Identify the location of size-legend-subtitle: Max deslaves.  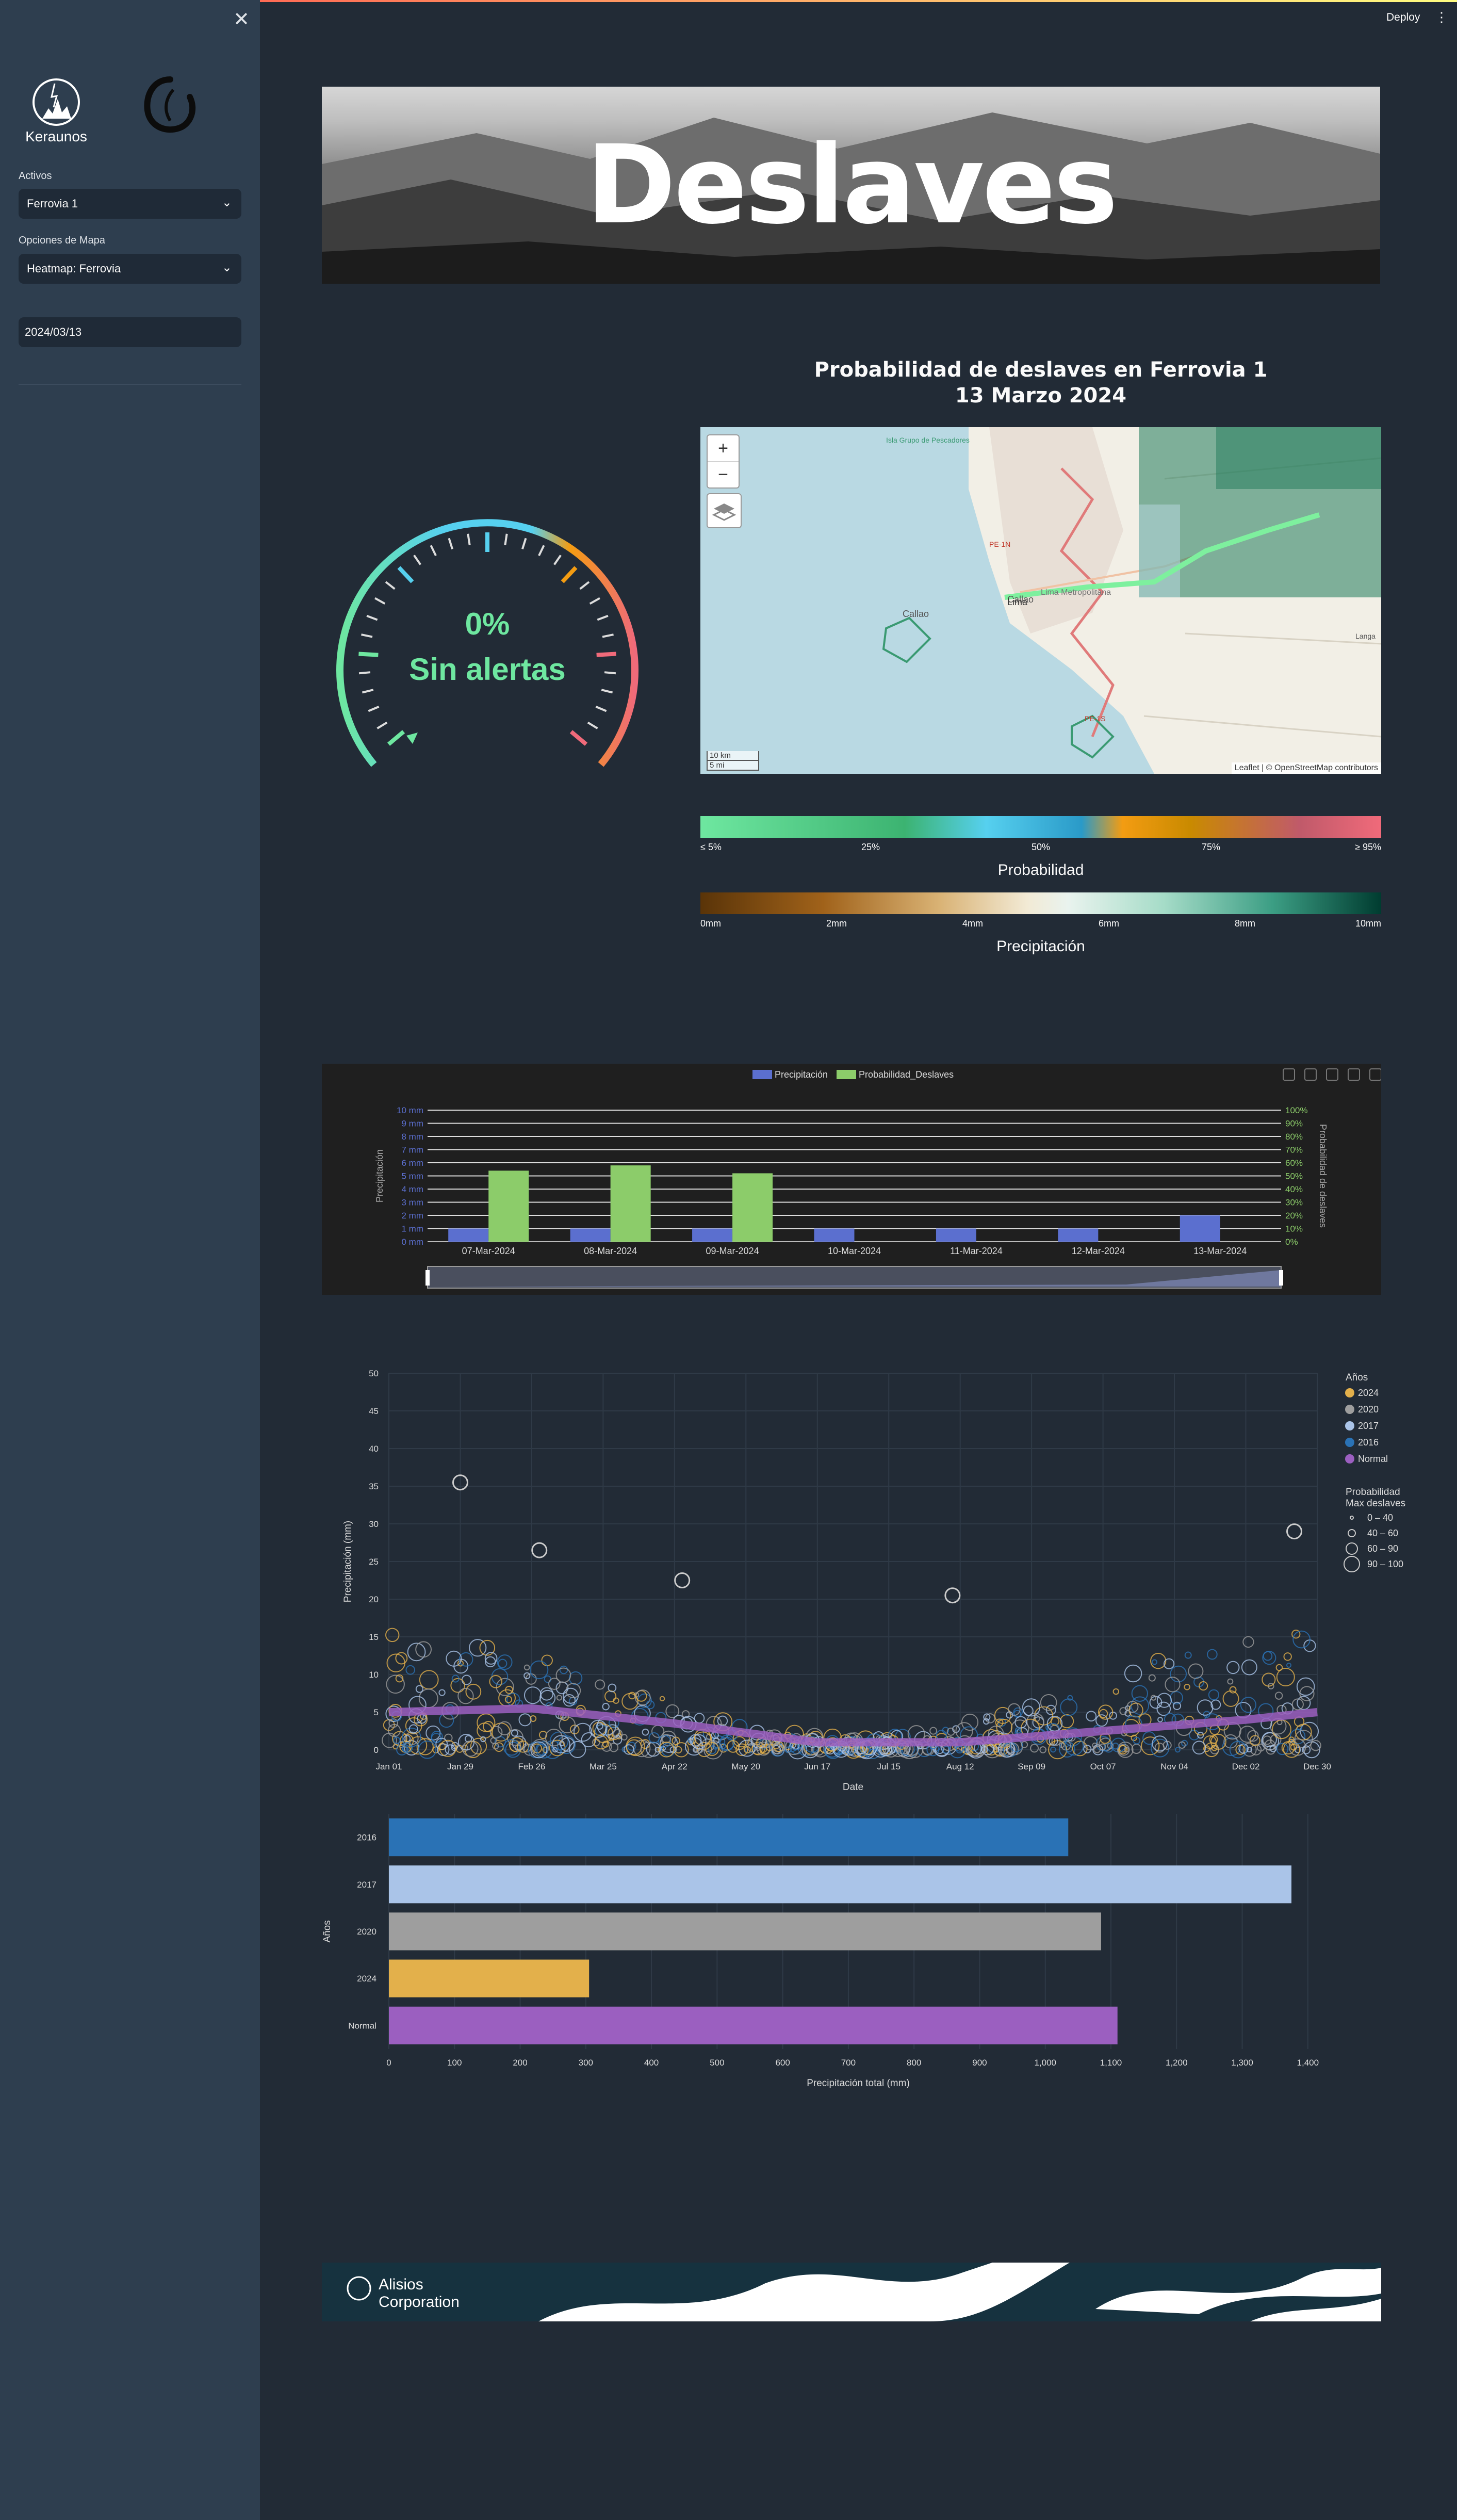
(1375, 1503).